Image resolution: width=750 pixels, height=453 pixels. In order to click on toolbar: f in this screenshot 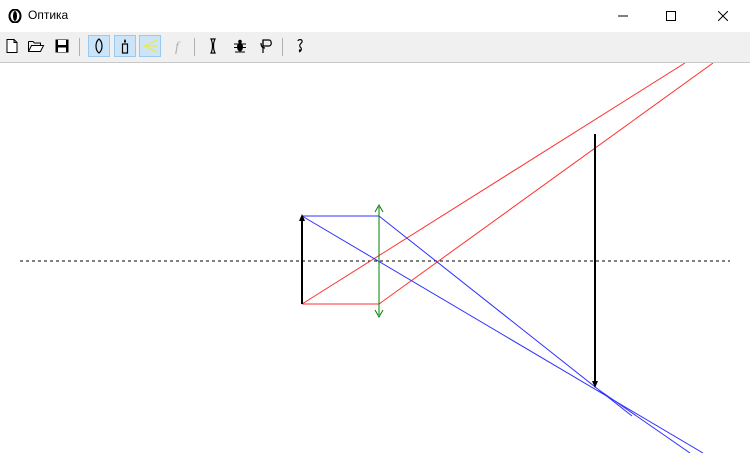, I will do `click(375, 47)`.